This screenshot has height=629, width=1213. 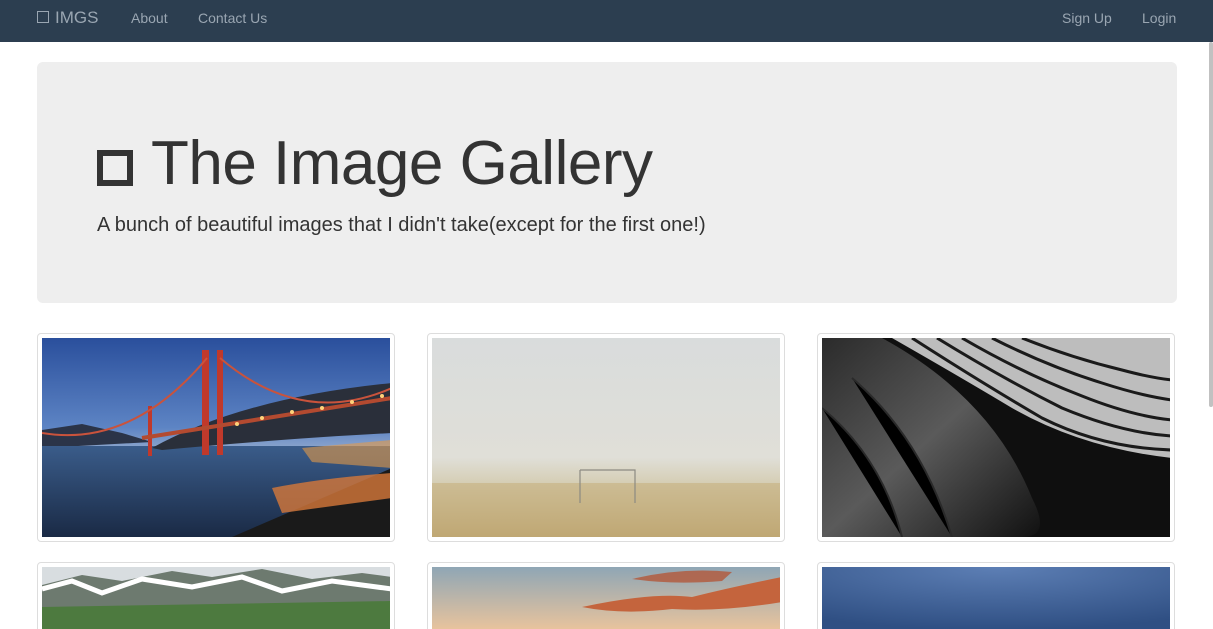 What do you see at coordinates (606, 21) in the screenshot?
I see `navbar: IMGS About Contact Us Sign Up Login` at bounding box center [606, 21].